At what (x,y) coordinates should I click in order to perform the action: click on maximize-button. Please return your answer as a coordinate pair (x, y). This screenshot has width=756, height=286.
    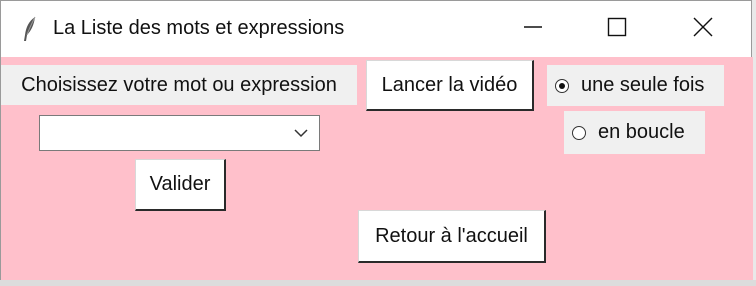
    Looking at the image, I should click on (617, 29).